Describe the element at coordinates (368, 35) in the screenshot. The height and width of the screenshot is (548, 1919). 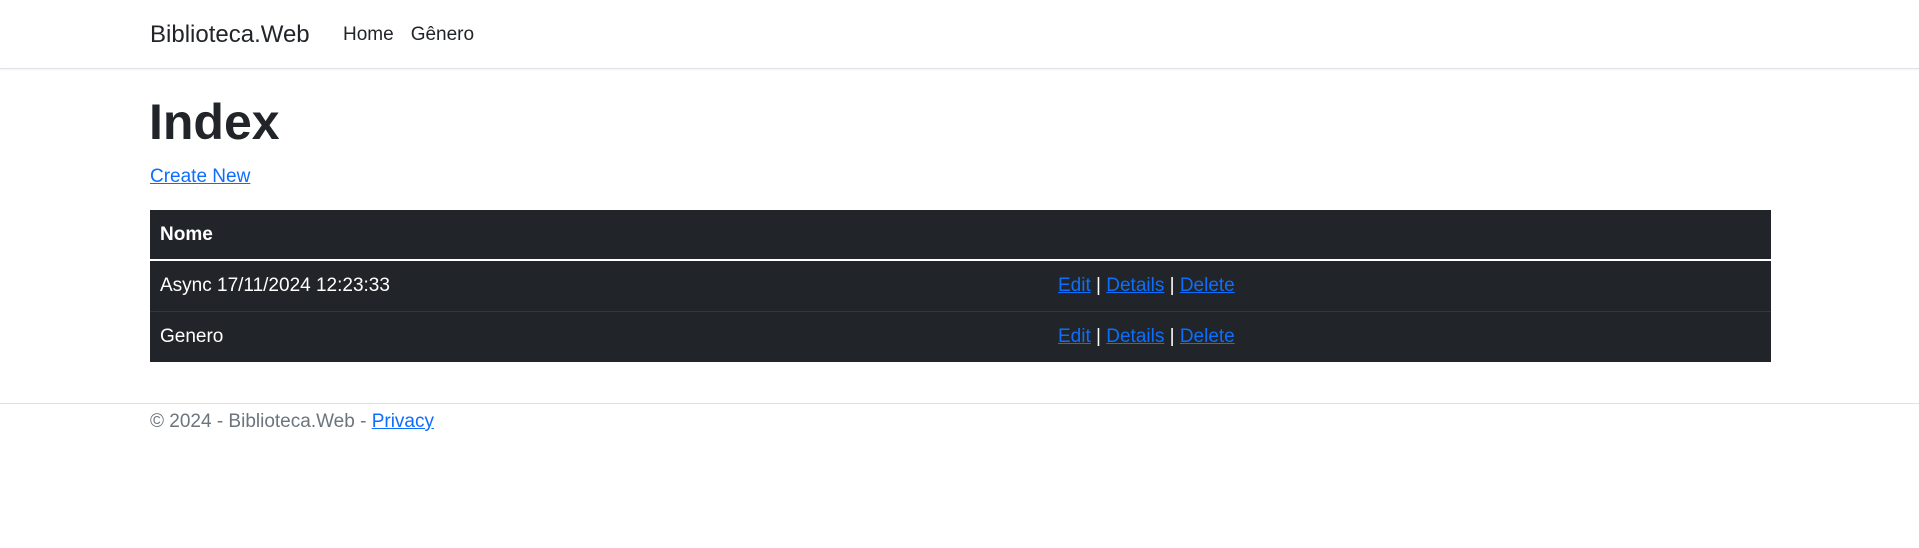
I see `nav-link-home: Home` at that location.